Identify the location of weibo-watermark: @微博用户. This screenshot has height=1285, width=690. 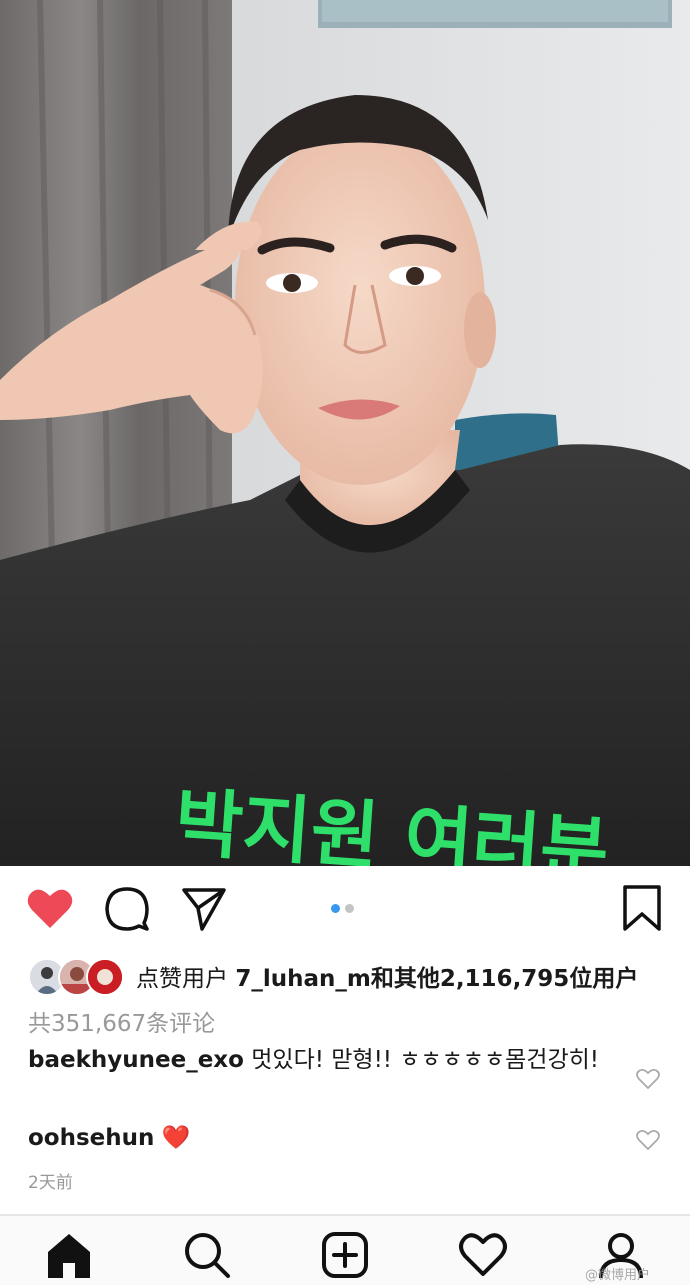
(617, 1275).